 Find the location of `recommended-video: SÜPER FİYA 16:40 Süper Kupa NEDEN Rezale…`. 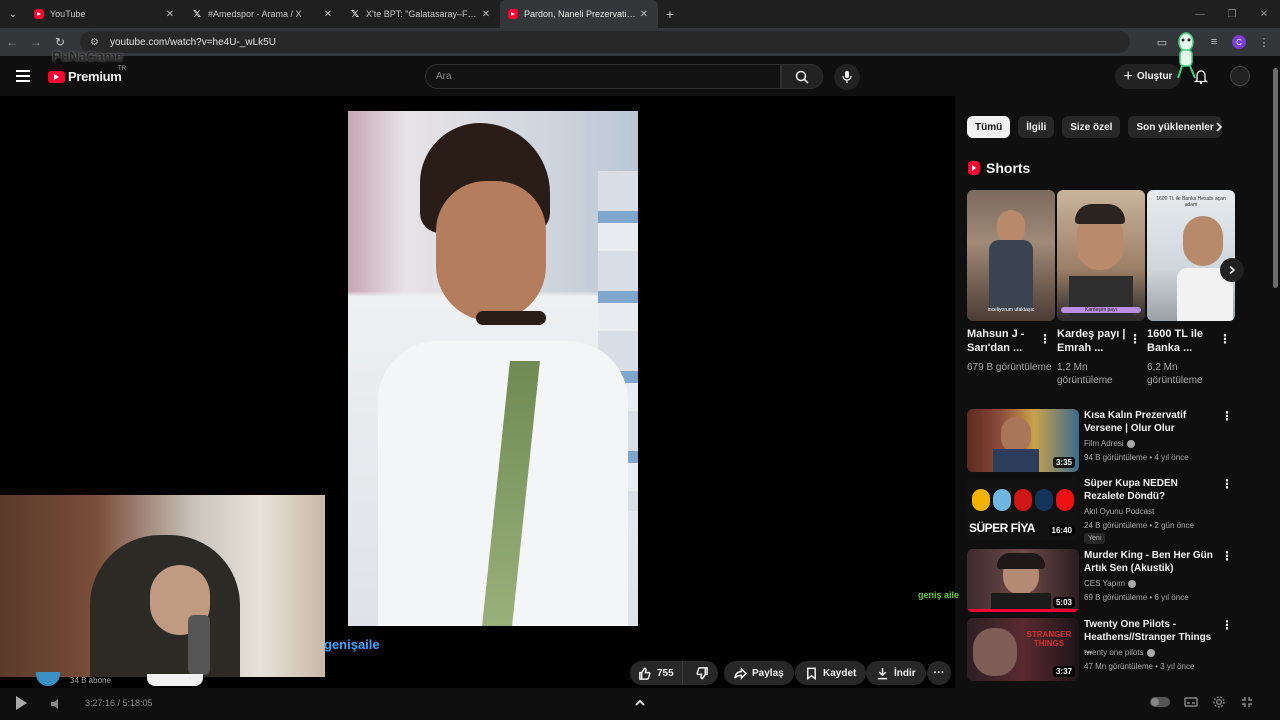

recommended-video: SÜPER FİYA 16:40 Süper Kupa NEDEN Rezale… is located at coordinates (1101, 510).